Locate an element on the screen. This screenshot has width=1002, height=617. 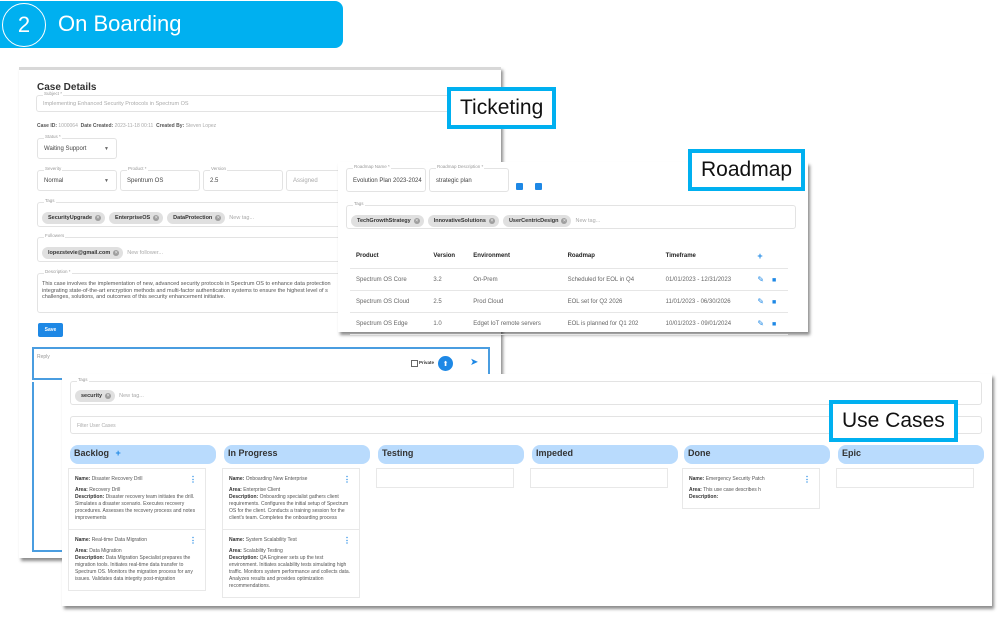
column-header: Timeframe is located at coordinates (705, 256).